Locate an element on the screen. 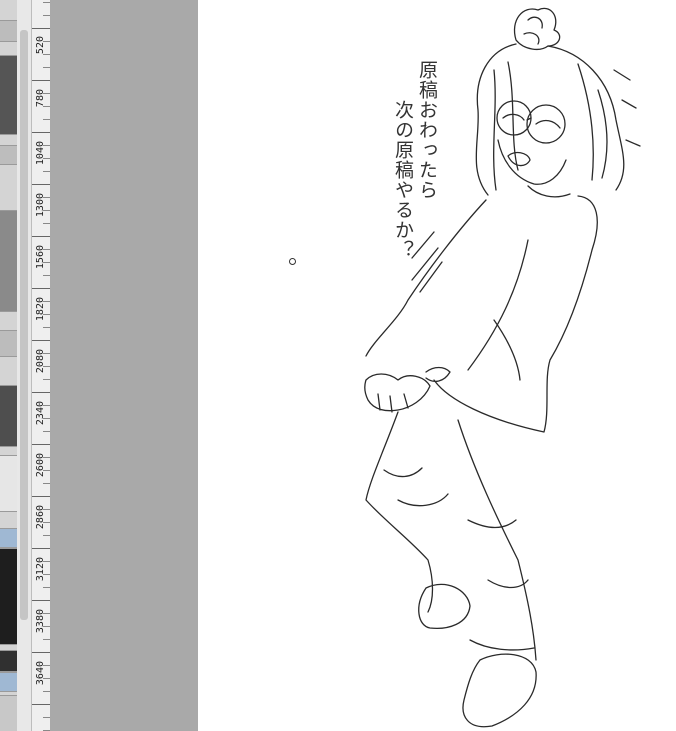 This screenshot has width=676, height=731. ruler-label: 1560 is located at coordinates (40, 257).